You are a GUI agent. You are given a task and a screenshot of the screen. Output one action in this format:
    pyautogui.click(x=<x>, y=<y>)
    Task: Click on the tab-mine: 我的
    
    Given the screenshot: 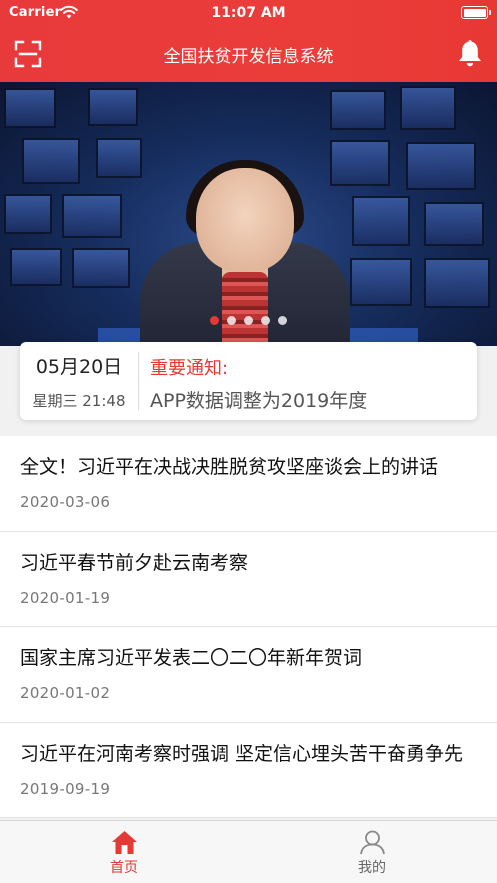 What is the action you would take?
    pyautogui.click(x=372, y=852)
    